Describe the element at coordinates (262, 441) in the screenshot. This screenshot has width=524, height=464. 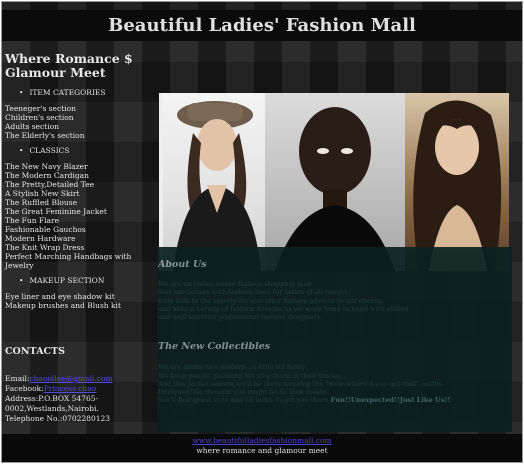
I see `footer-site-link: www.beautifulladiesfashionmall.com` at that location.